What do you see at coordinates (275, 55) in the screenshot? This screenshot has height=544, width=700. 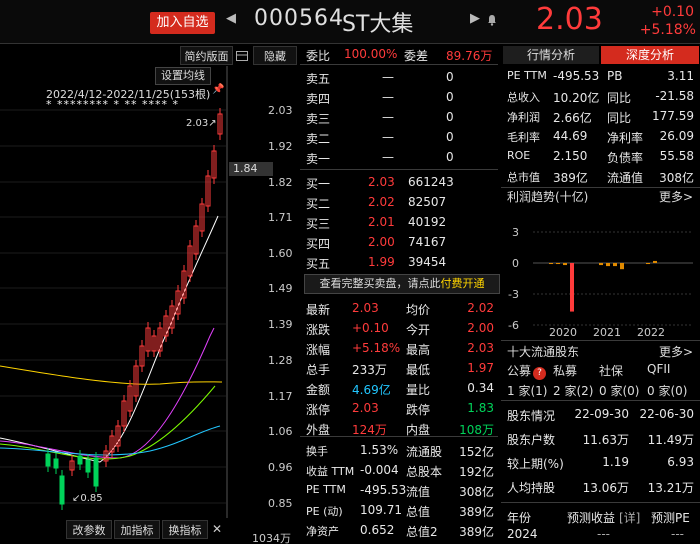 I see `hide-button: 隐藏` at bounding box center [275, 55].